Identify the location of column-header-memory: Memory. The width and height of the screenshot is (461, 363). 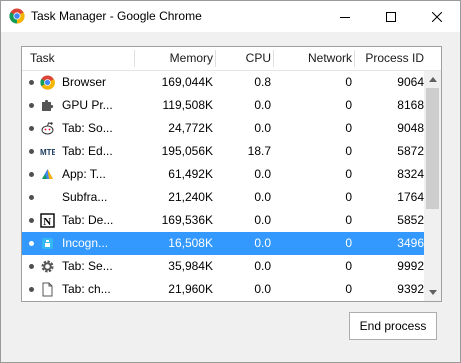
(173, 58).